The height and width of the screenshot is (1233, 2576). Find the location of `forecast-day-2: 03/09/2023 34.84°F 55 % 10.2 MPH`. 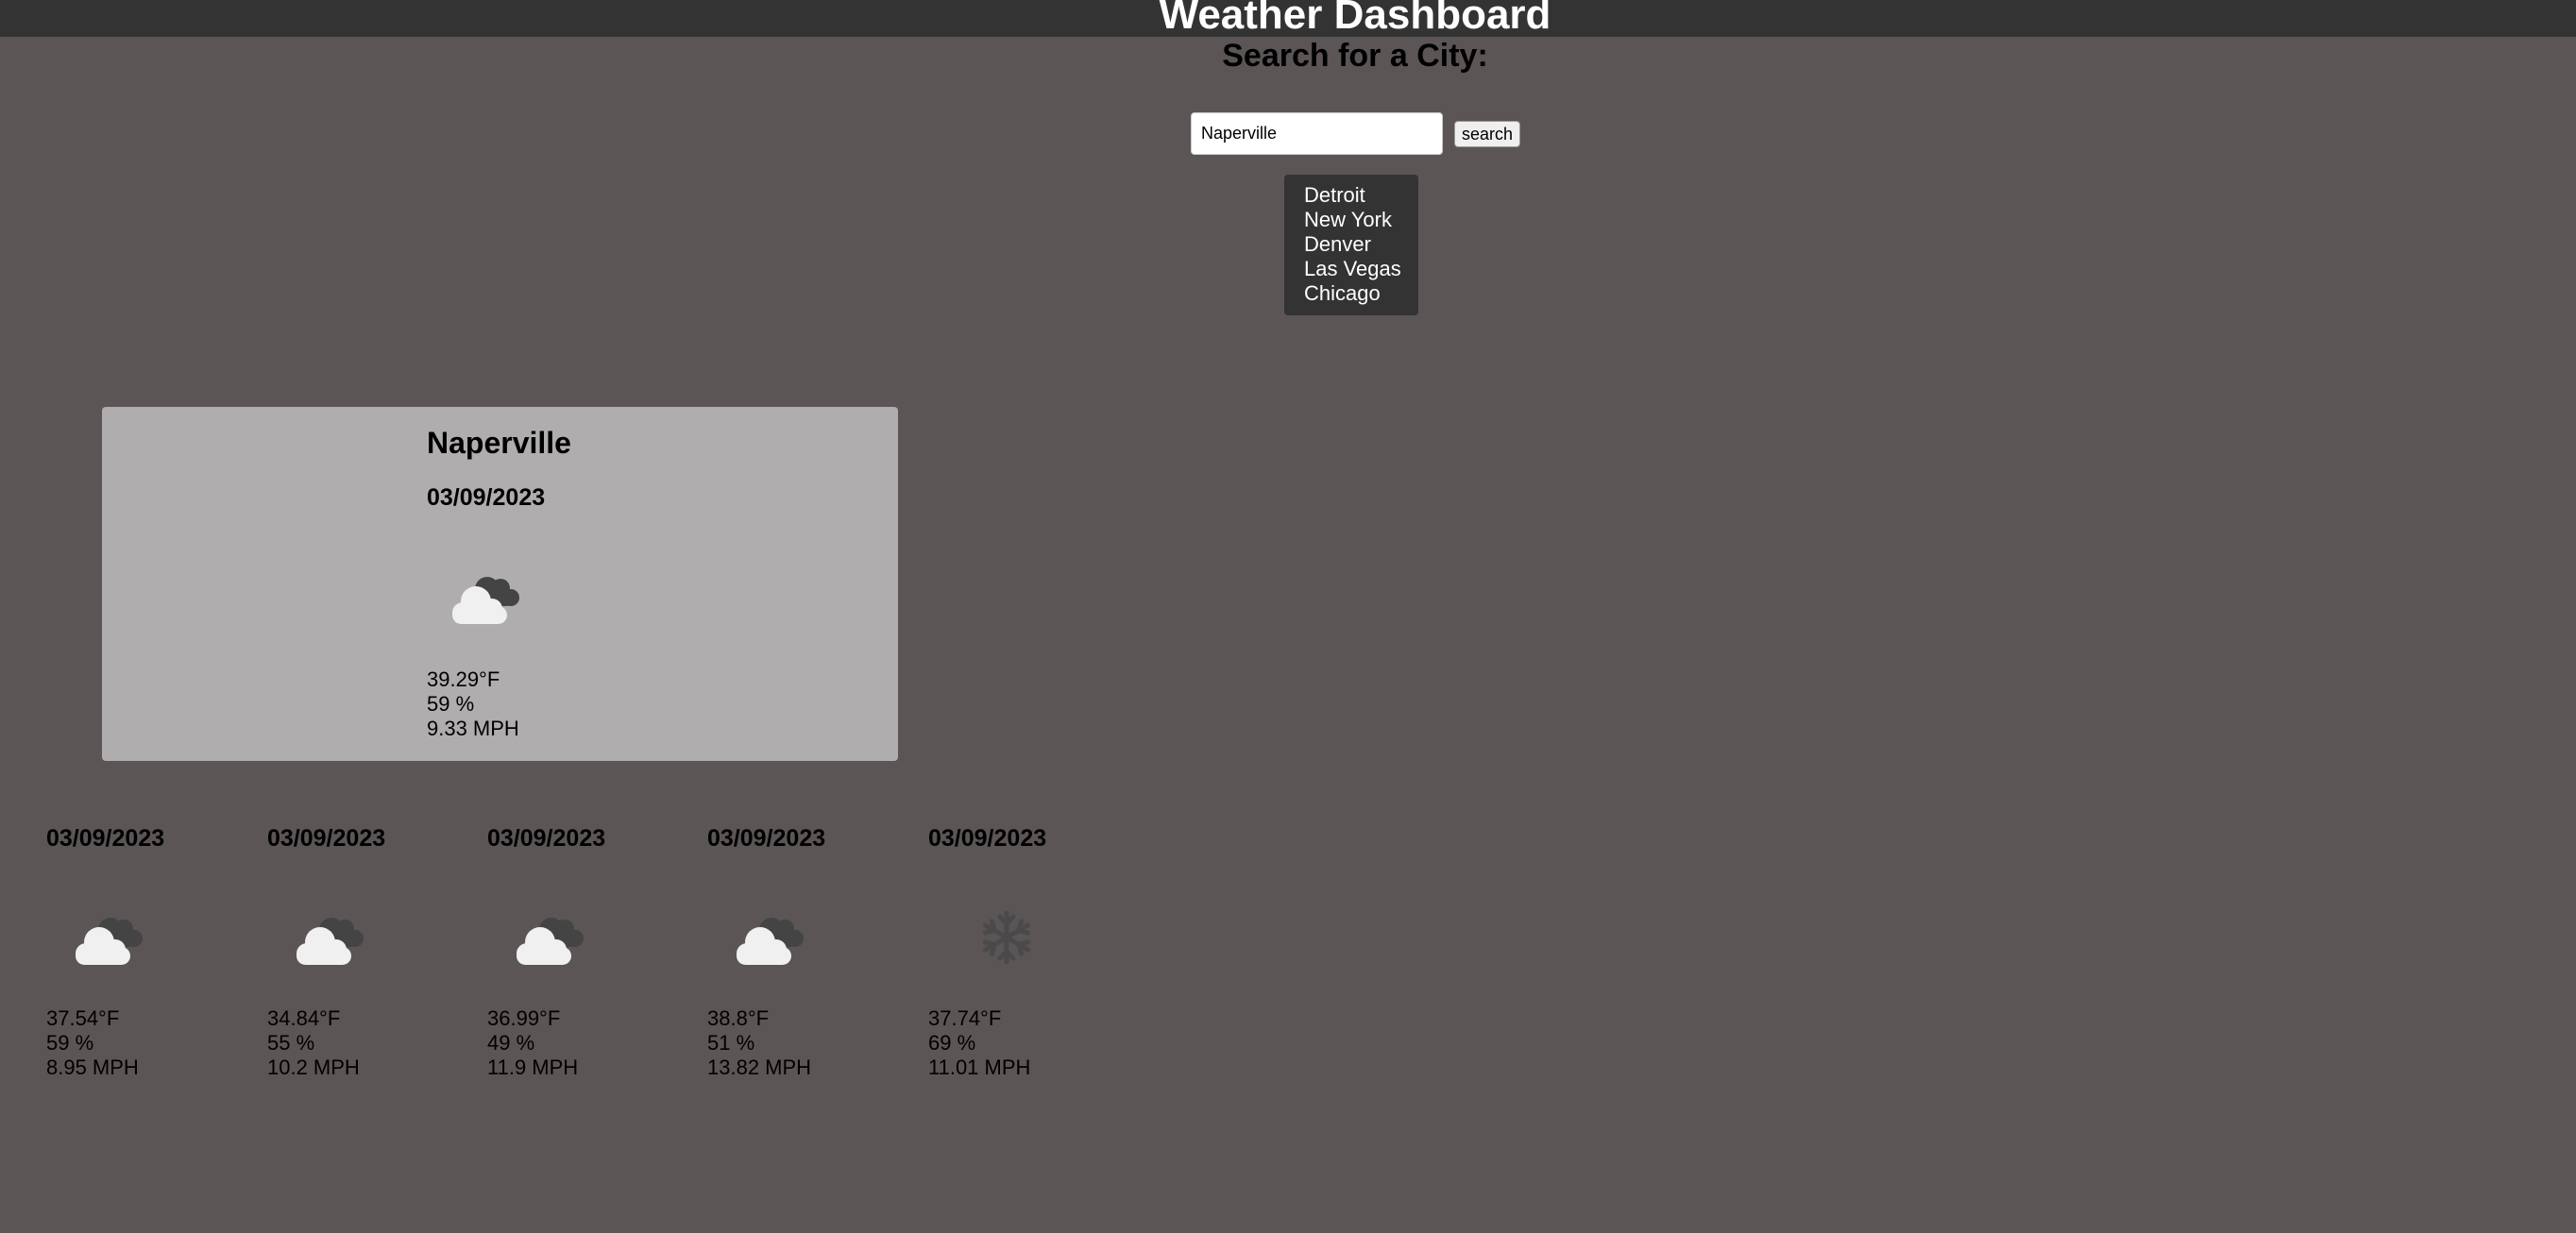

forecast-day-2: 03/09/2023 34.84°F 55 % 10.2 MPH is located at coordinates (371, 956).